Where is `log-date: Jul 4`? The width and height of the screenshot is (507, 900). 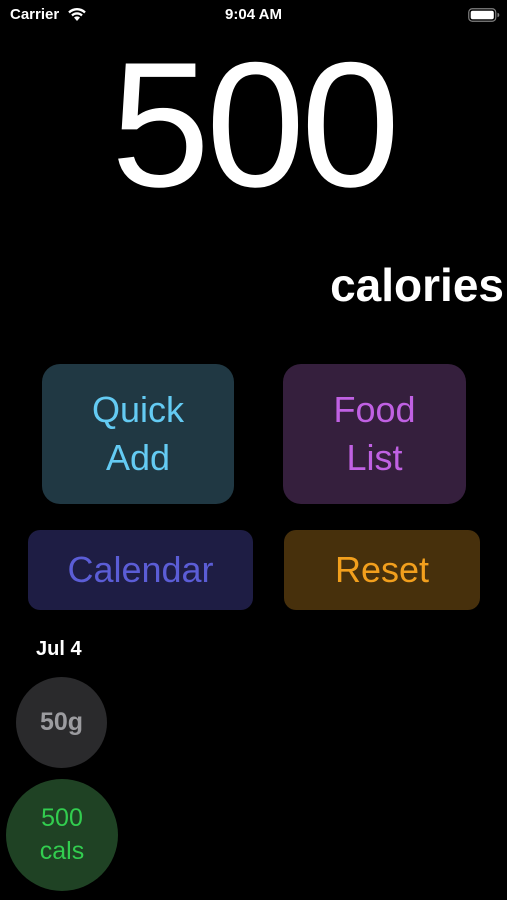
log-date: Jul 4 is located at coordinates (59, 649).